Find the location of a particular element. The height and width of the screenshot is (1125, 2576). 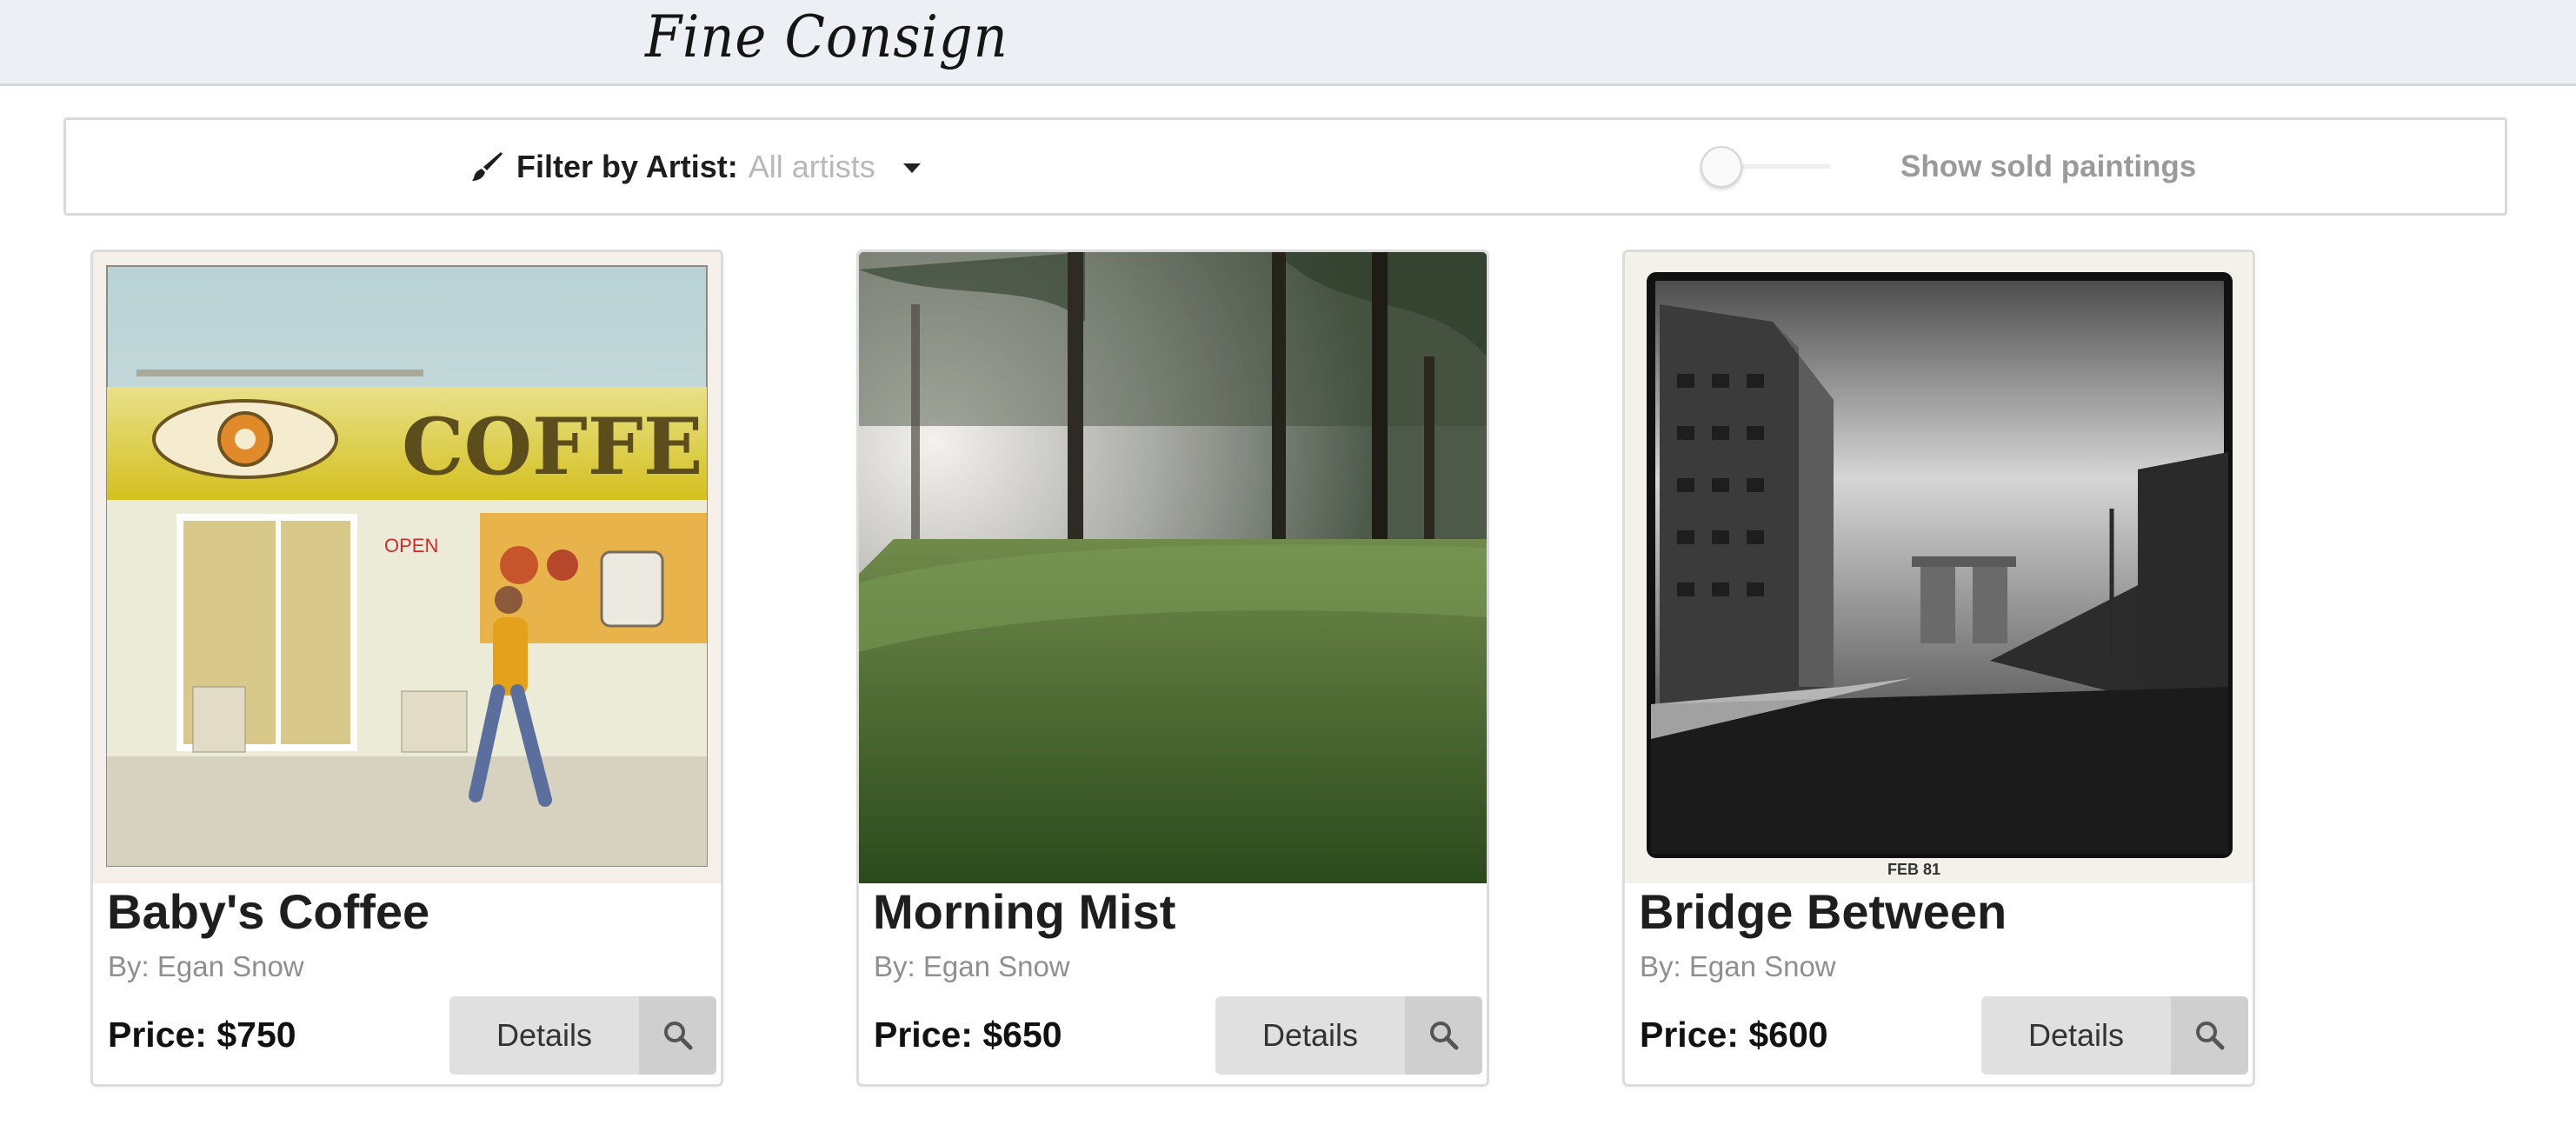

card-title: Morning Mist is located at coordinates (1024, 911).